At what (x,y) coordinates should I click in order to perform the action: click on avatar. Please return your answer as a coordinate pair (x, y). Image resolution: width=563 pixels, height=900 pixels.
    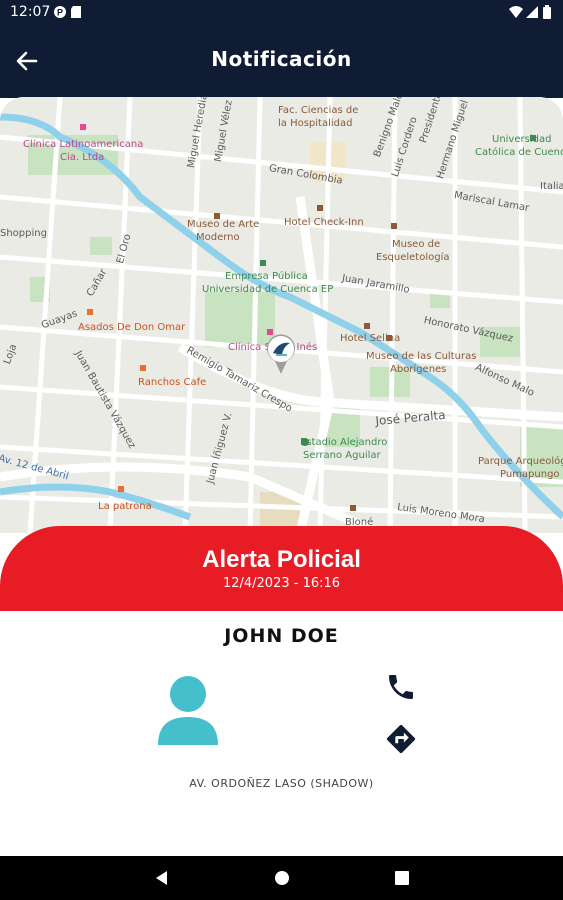
    Looking at the image, I should click on (188, 711).